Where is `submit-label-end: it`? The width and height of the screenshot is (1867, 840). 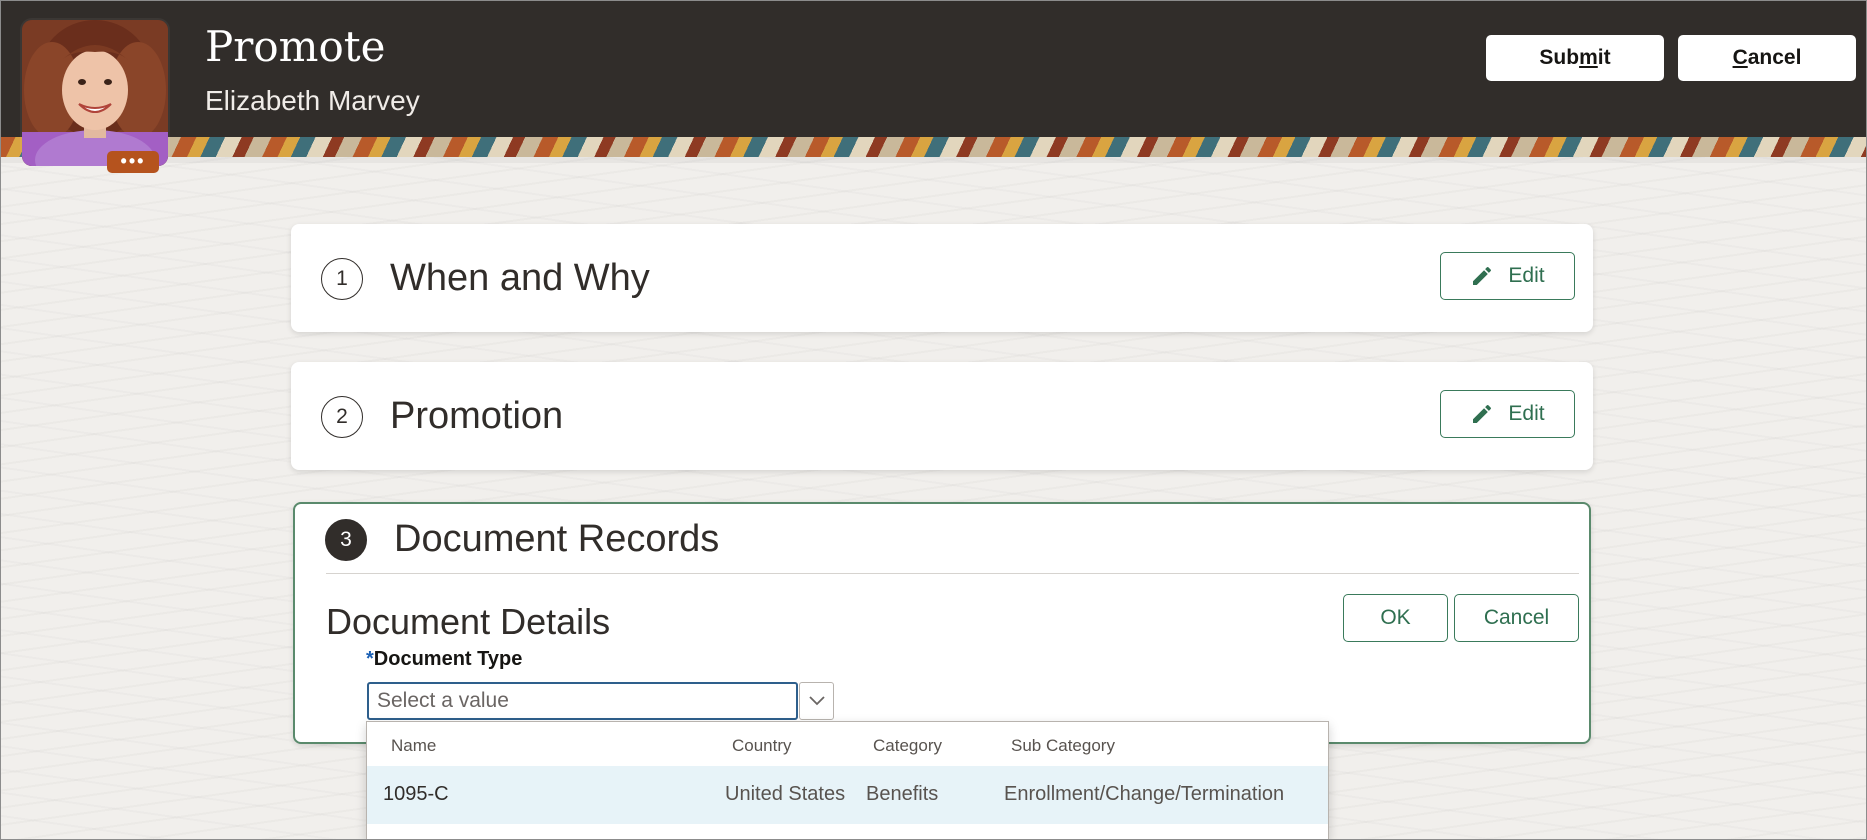
submit-label-end: it is located at coordinates (1604, 57).